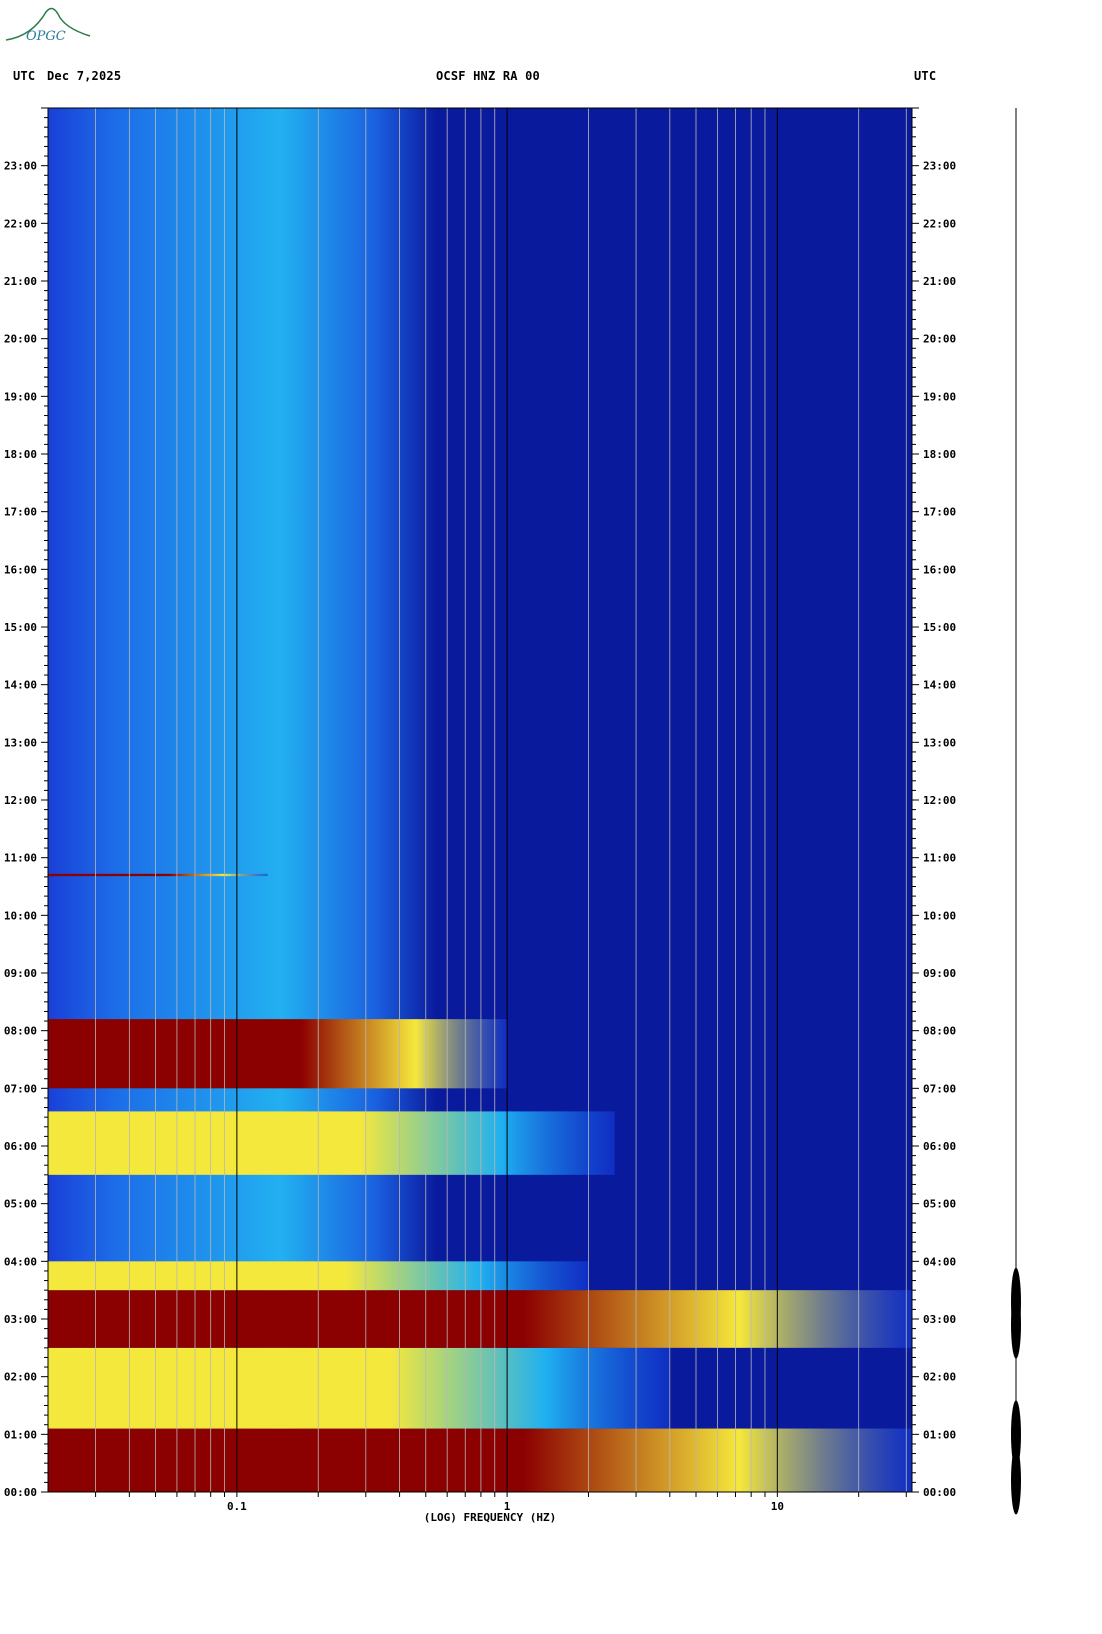 The width and height of the screenshot is (1102, 1634). Describe the element at coordinates (939, 281) in the screenshot. I see `y-tick-label-right: 21:00` at that location.